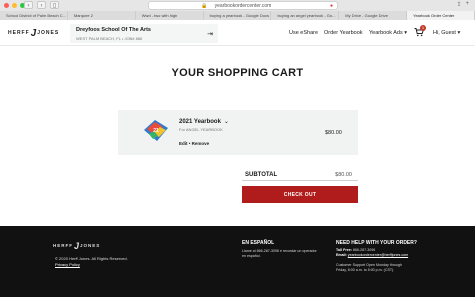  Describe the element at coordinates (467, 4) in the screenshot. I see `new-tab-icon: +` at that location.